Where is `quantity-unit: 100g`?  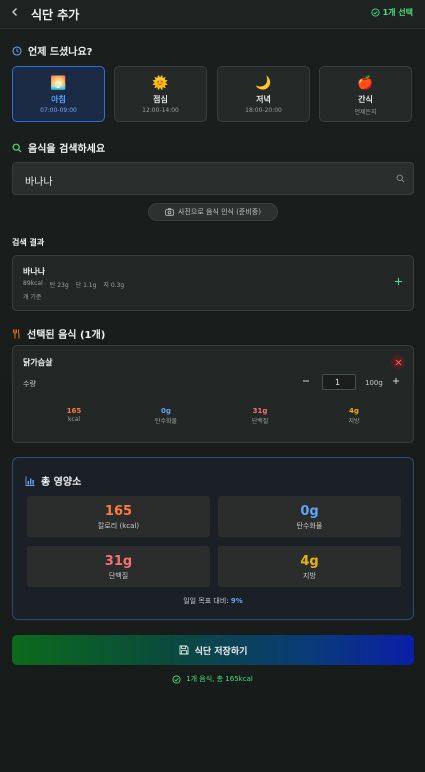
quantity-unit: 100g is located at coordinates (374, 383).